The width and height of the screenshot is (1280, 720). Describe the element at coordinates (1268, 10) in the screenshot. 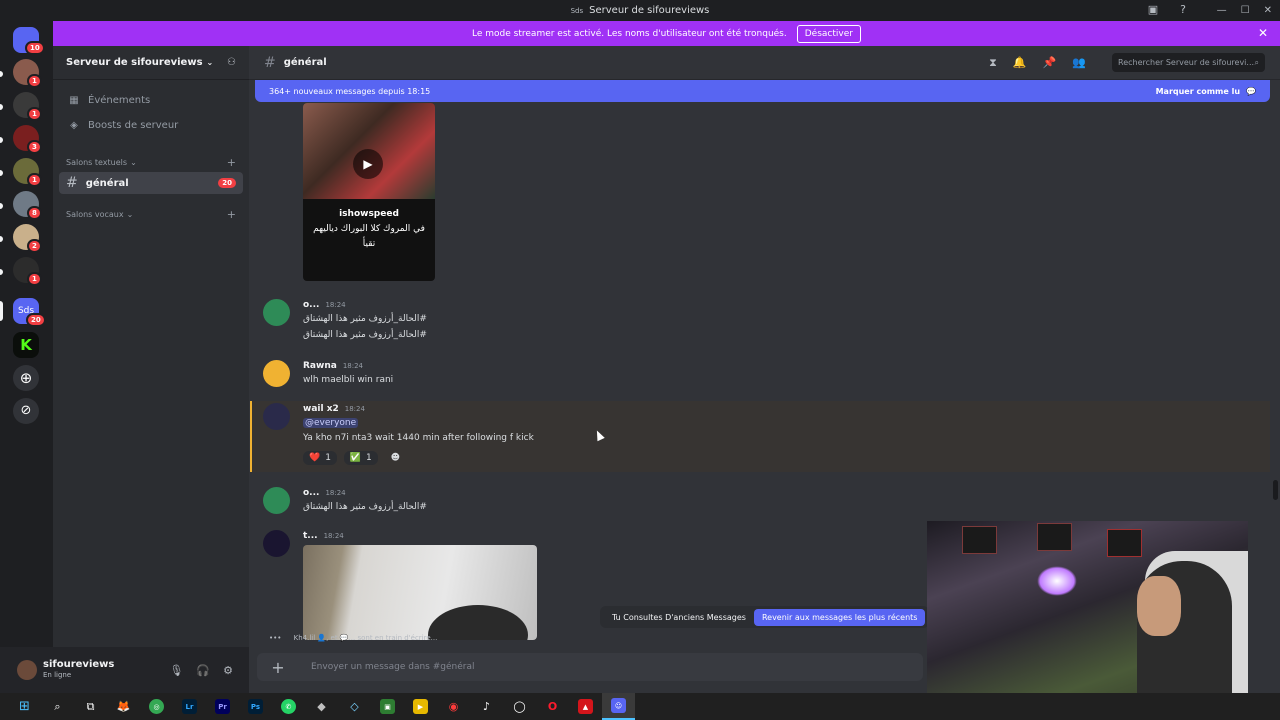

I see `close-window-button: ✕` at that location.